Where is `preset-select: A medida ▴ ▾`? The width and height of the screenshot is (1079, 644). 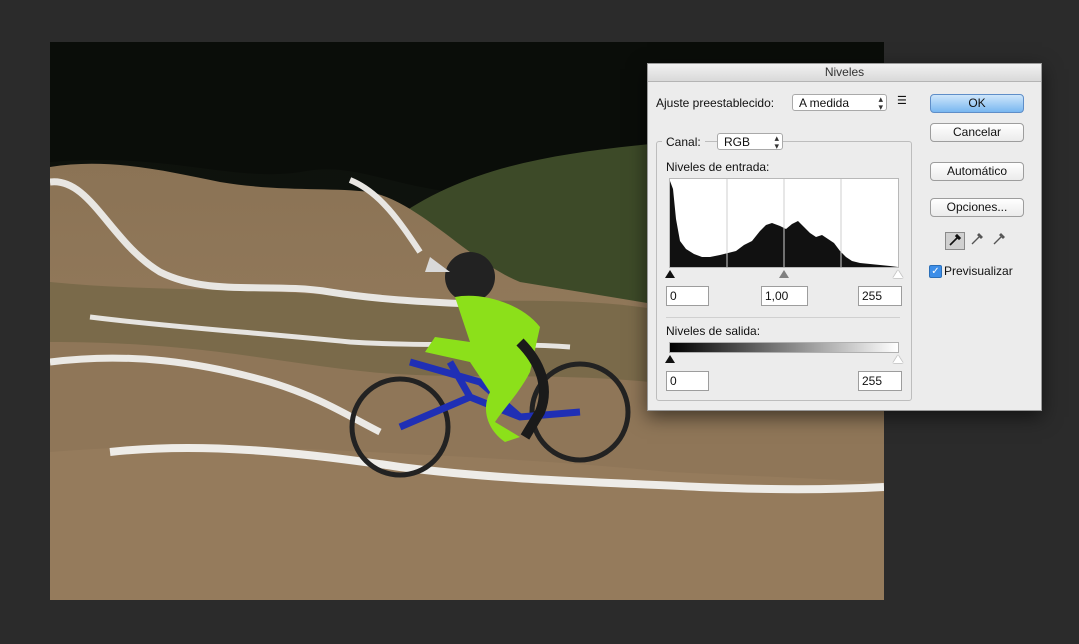
preset-select: A medida ▴ ▾ is located at coordinates (839, 102).